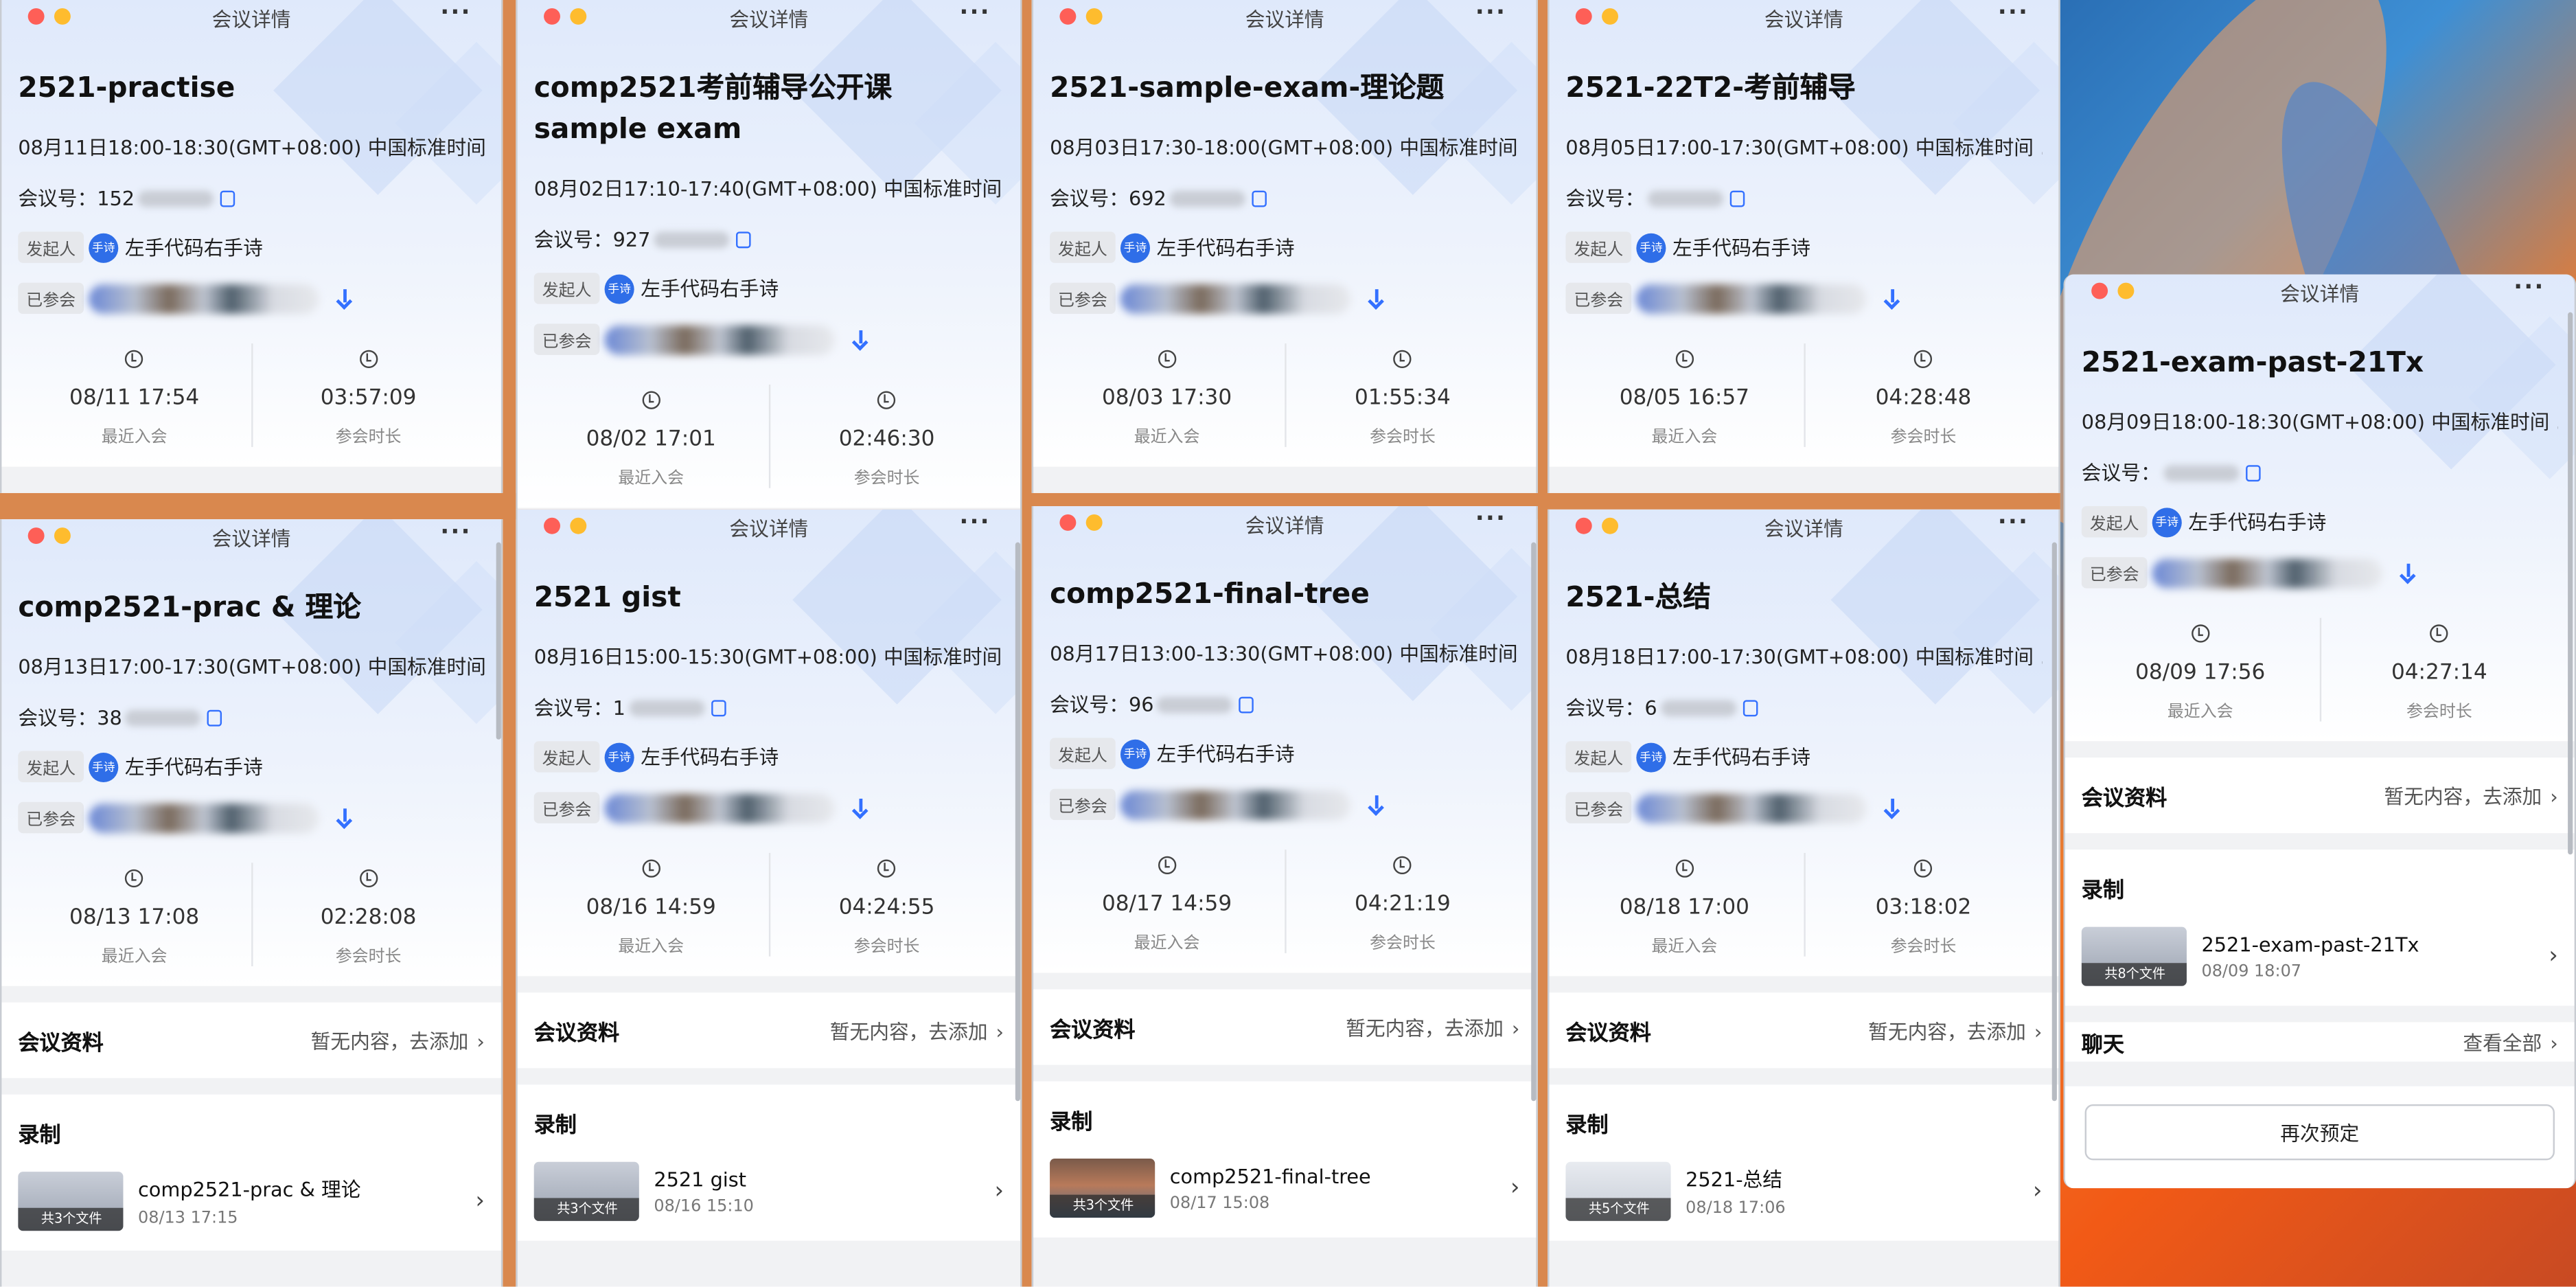 Image resolution: width=2576 pixels, height=1287 pixels. I want to click on meeting-id-value: 96, so click(1141, 704).